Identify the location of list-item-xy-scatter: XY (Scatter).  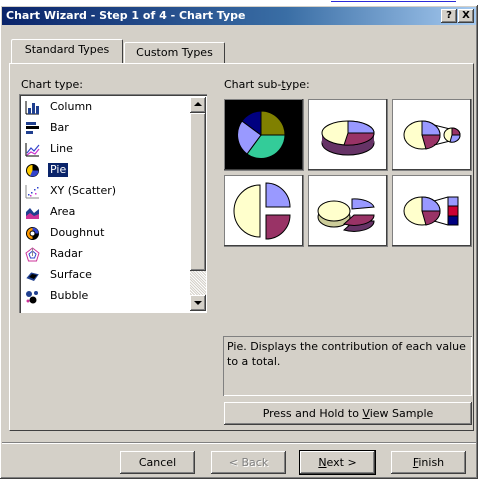
(106, 191).